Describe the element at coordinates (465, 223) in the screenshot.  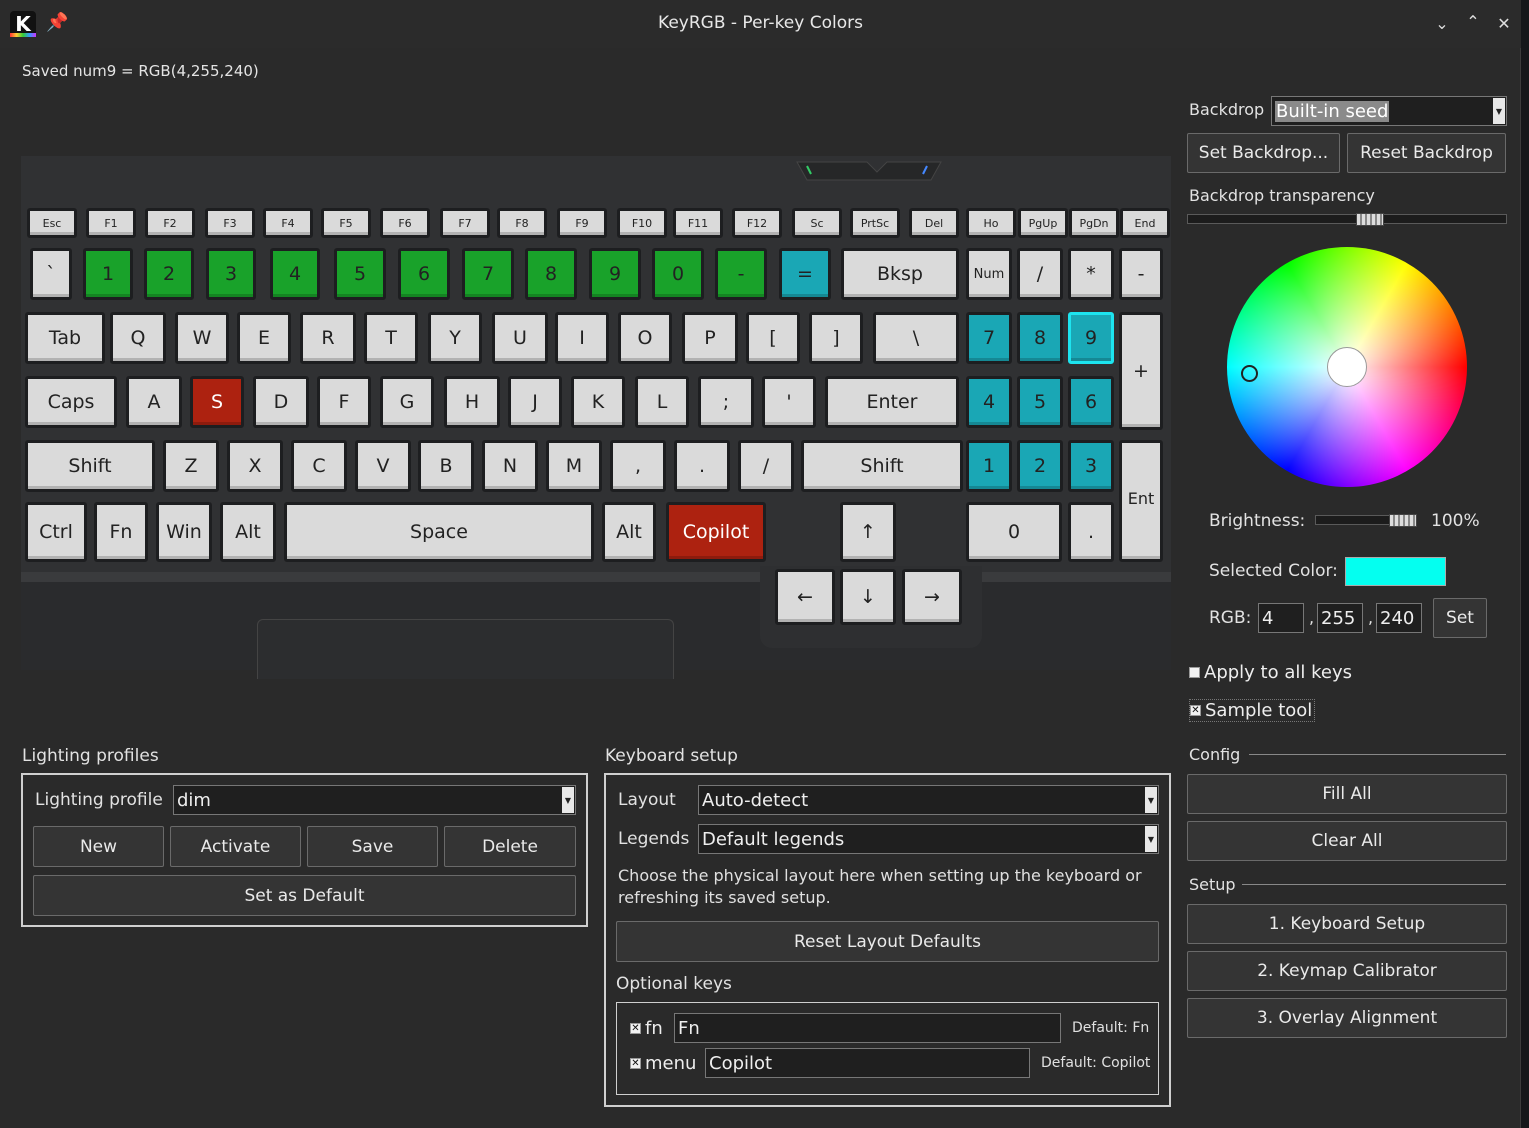
I see `key: F7` at that location.